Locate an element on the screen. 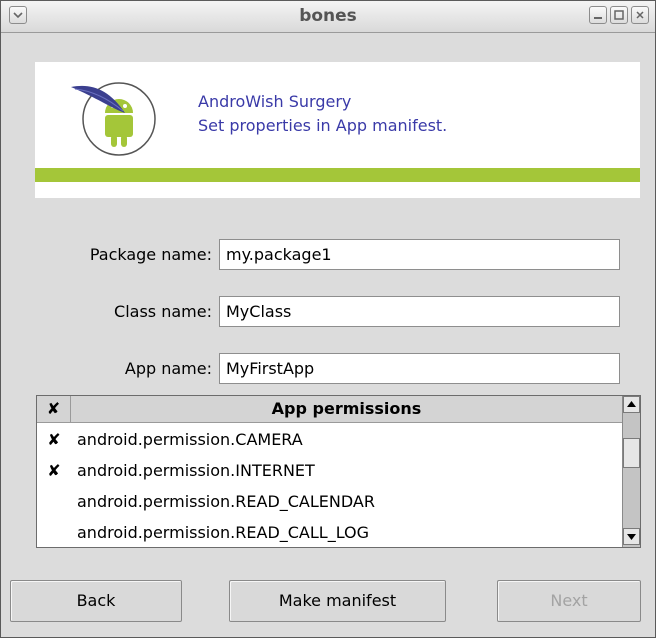  back-button: Back is located at coordinates (96, 601).